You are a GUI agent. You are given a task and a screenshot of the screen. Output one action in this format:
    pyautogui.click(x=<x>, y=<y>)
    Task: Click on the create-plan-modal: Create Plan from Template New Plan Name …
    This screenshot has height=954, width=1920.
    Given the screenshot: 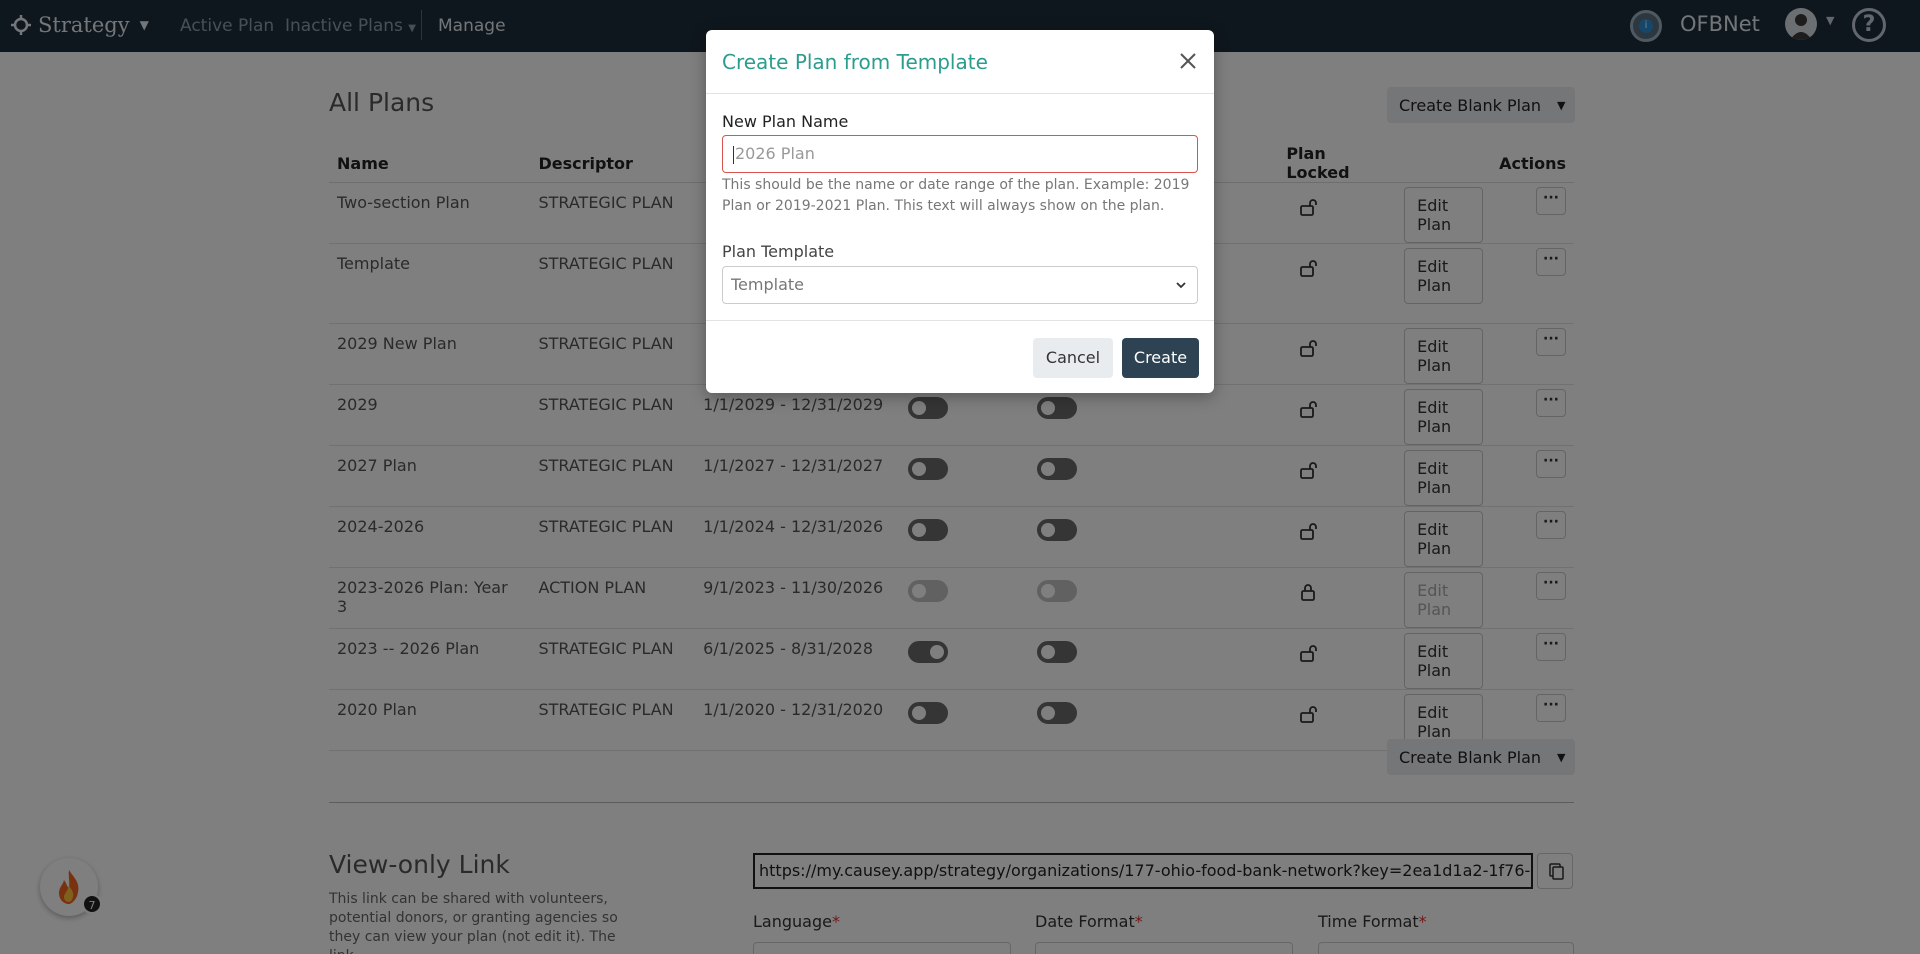 What is the action you would take?
    pyautogui.click(x=960, y=211)
    